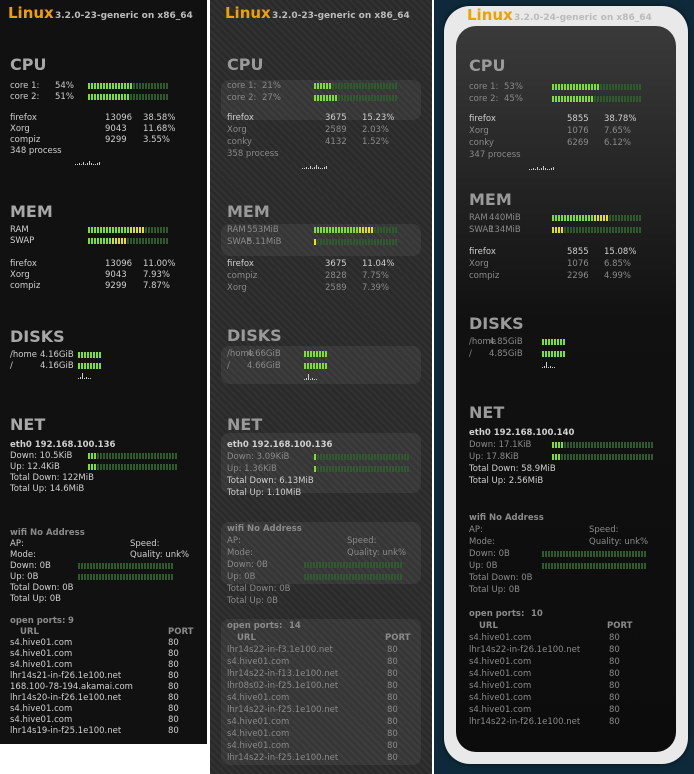 The image size is (694, 774). I want to click on mem-process-pct: 15.08%, so click(620, 252).